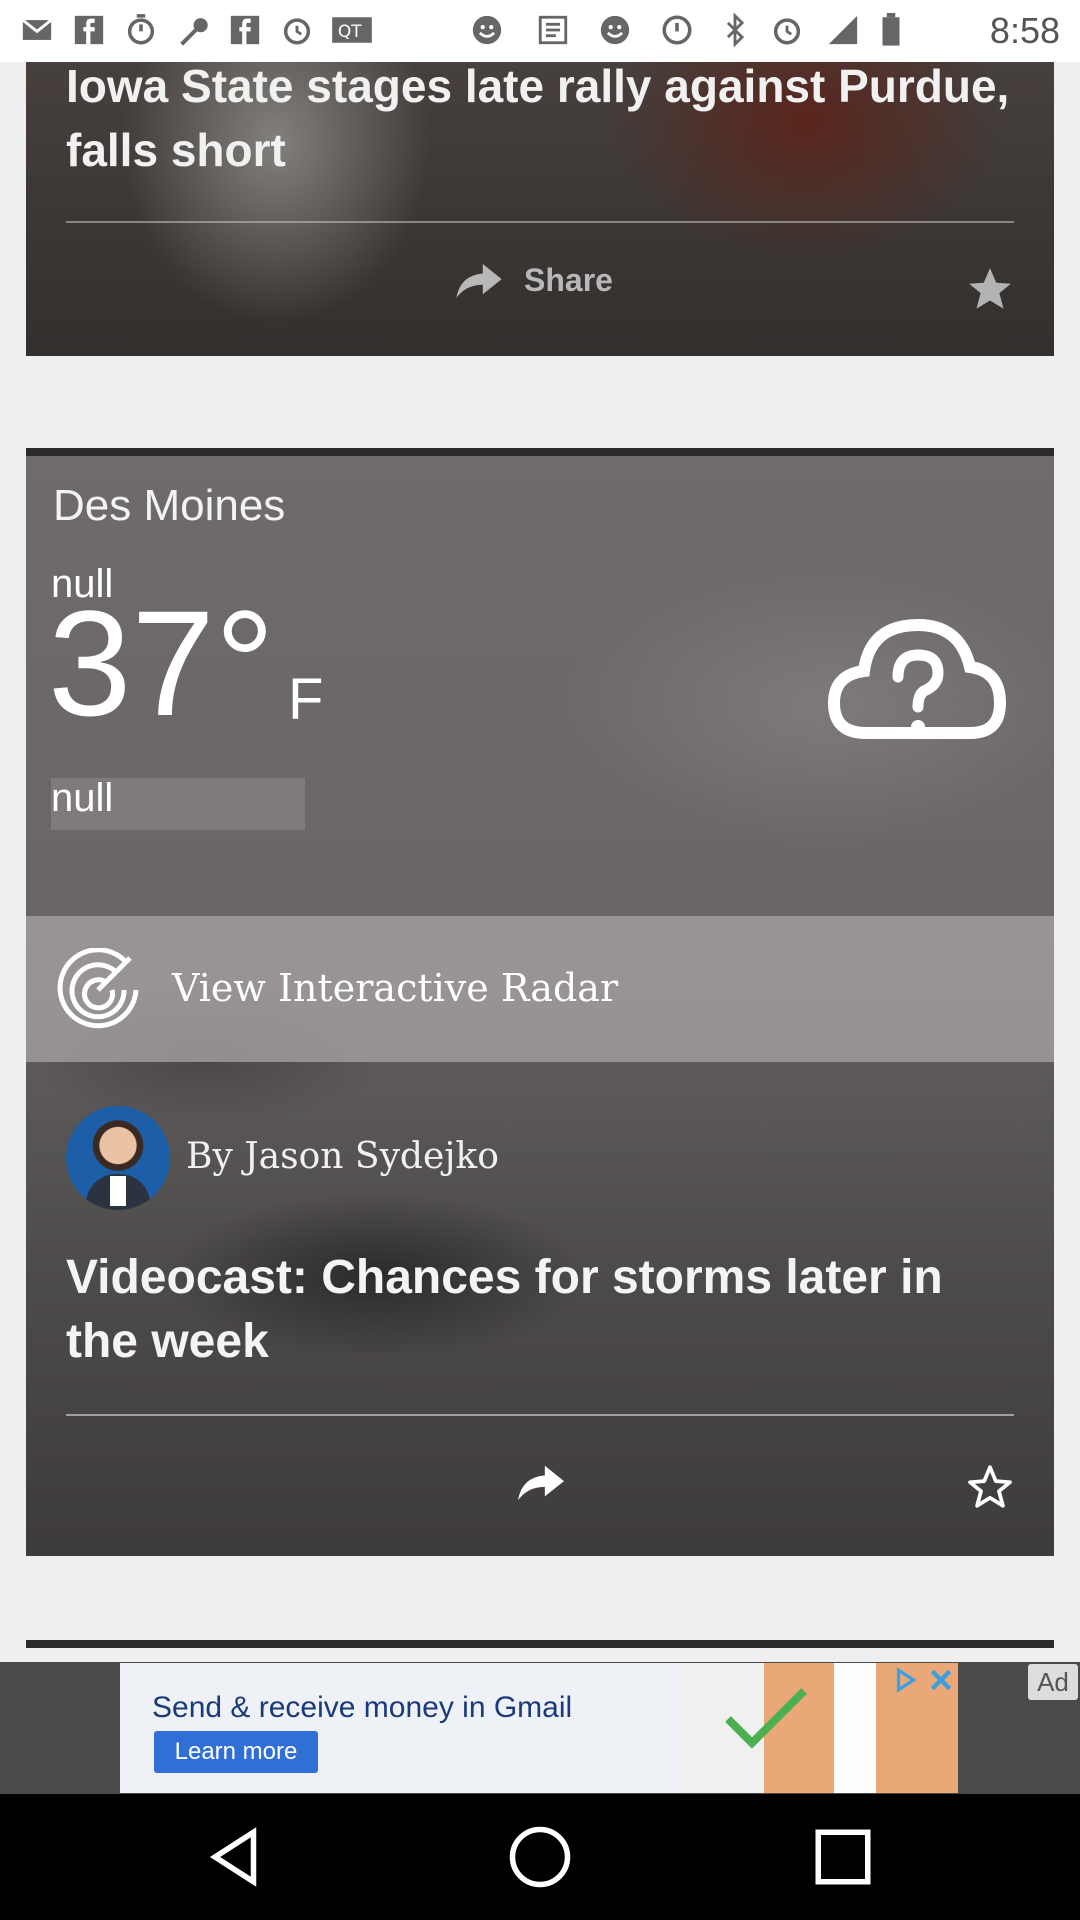 Image resolution: width=1080 pixels, height=1920 pixels. I want to click on condition-text: null, so click(82, 798).